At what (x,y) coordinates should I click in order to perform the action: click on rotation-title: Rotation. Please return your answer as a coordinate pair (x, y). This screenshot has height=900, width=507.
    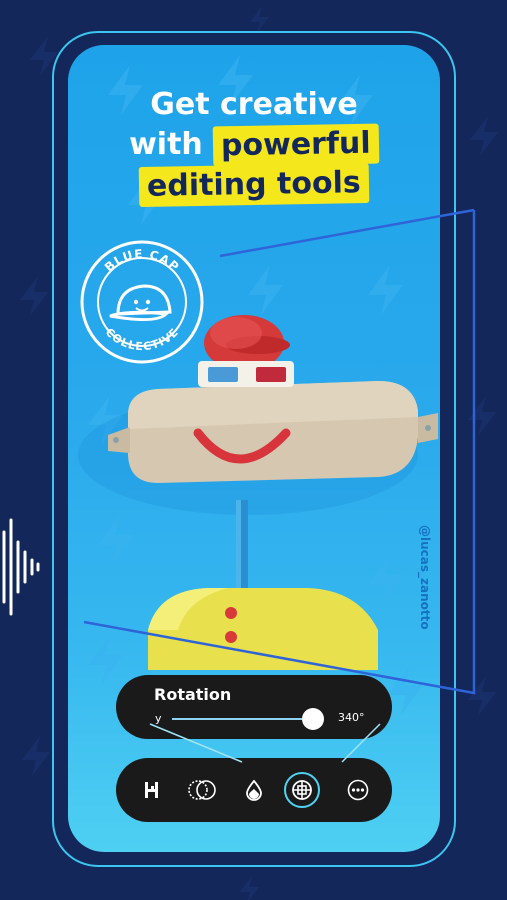
    Looking at the image, I should click on (193, 694).